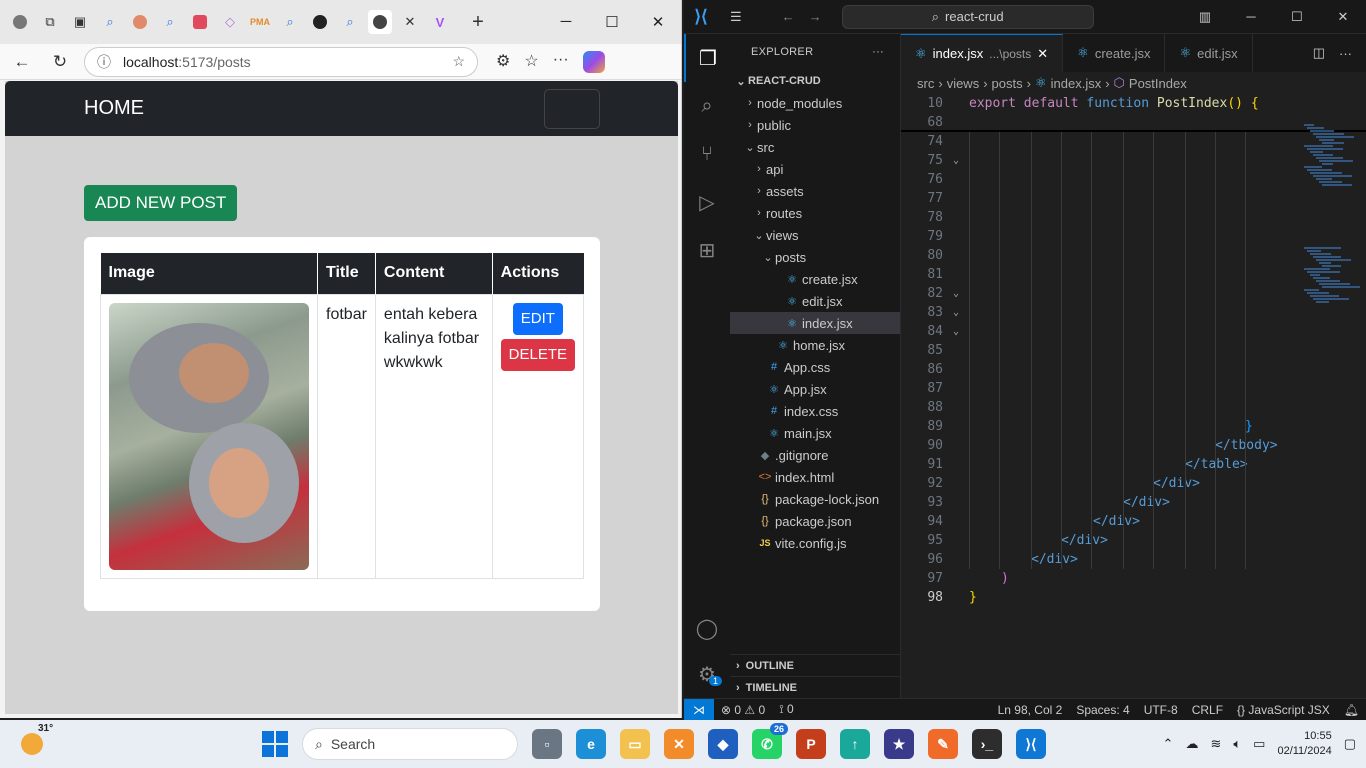  Describe the element at coordinates (815, 103) in the screenshot. I see `tree-item: › node_modules` at that location.